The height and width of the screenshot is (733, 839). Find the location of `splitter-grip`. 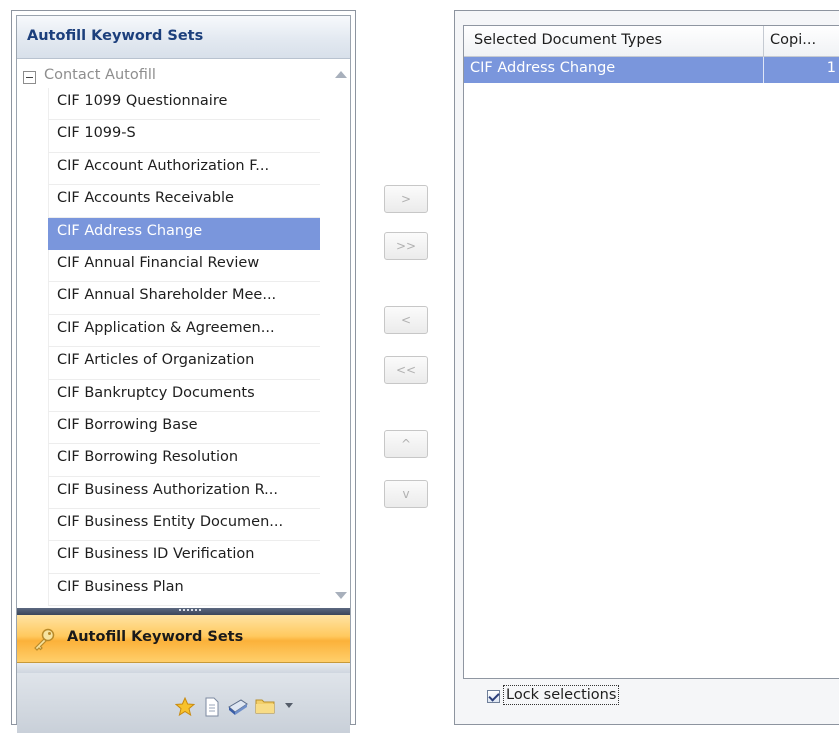

splitter-grip is located at coordinates (190, 610).